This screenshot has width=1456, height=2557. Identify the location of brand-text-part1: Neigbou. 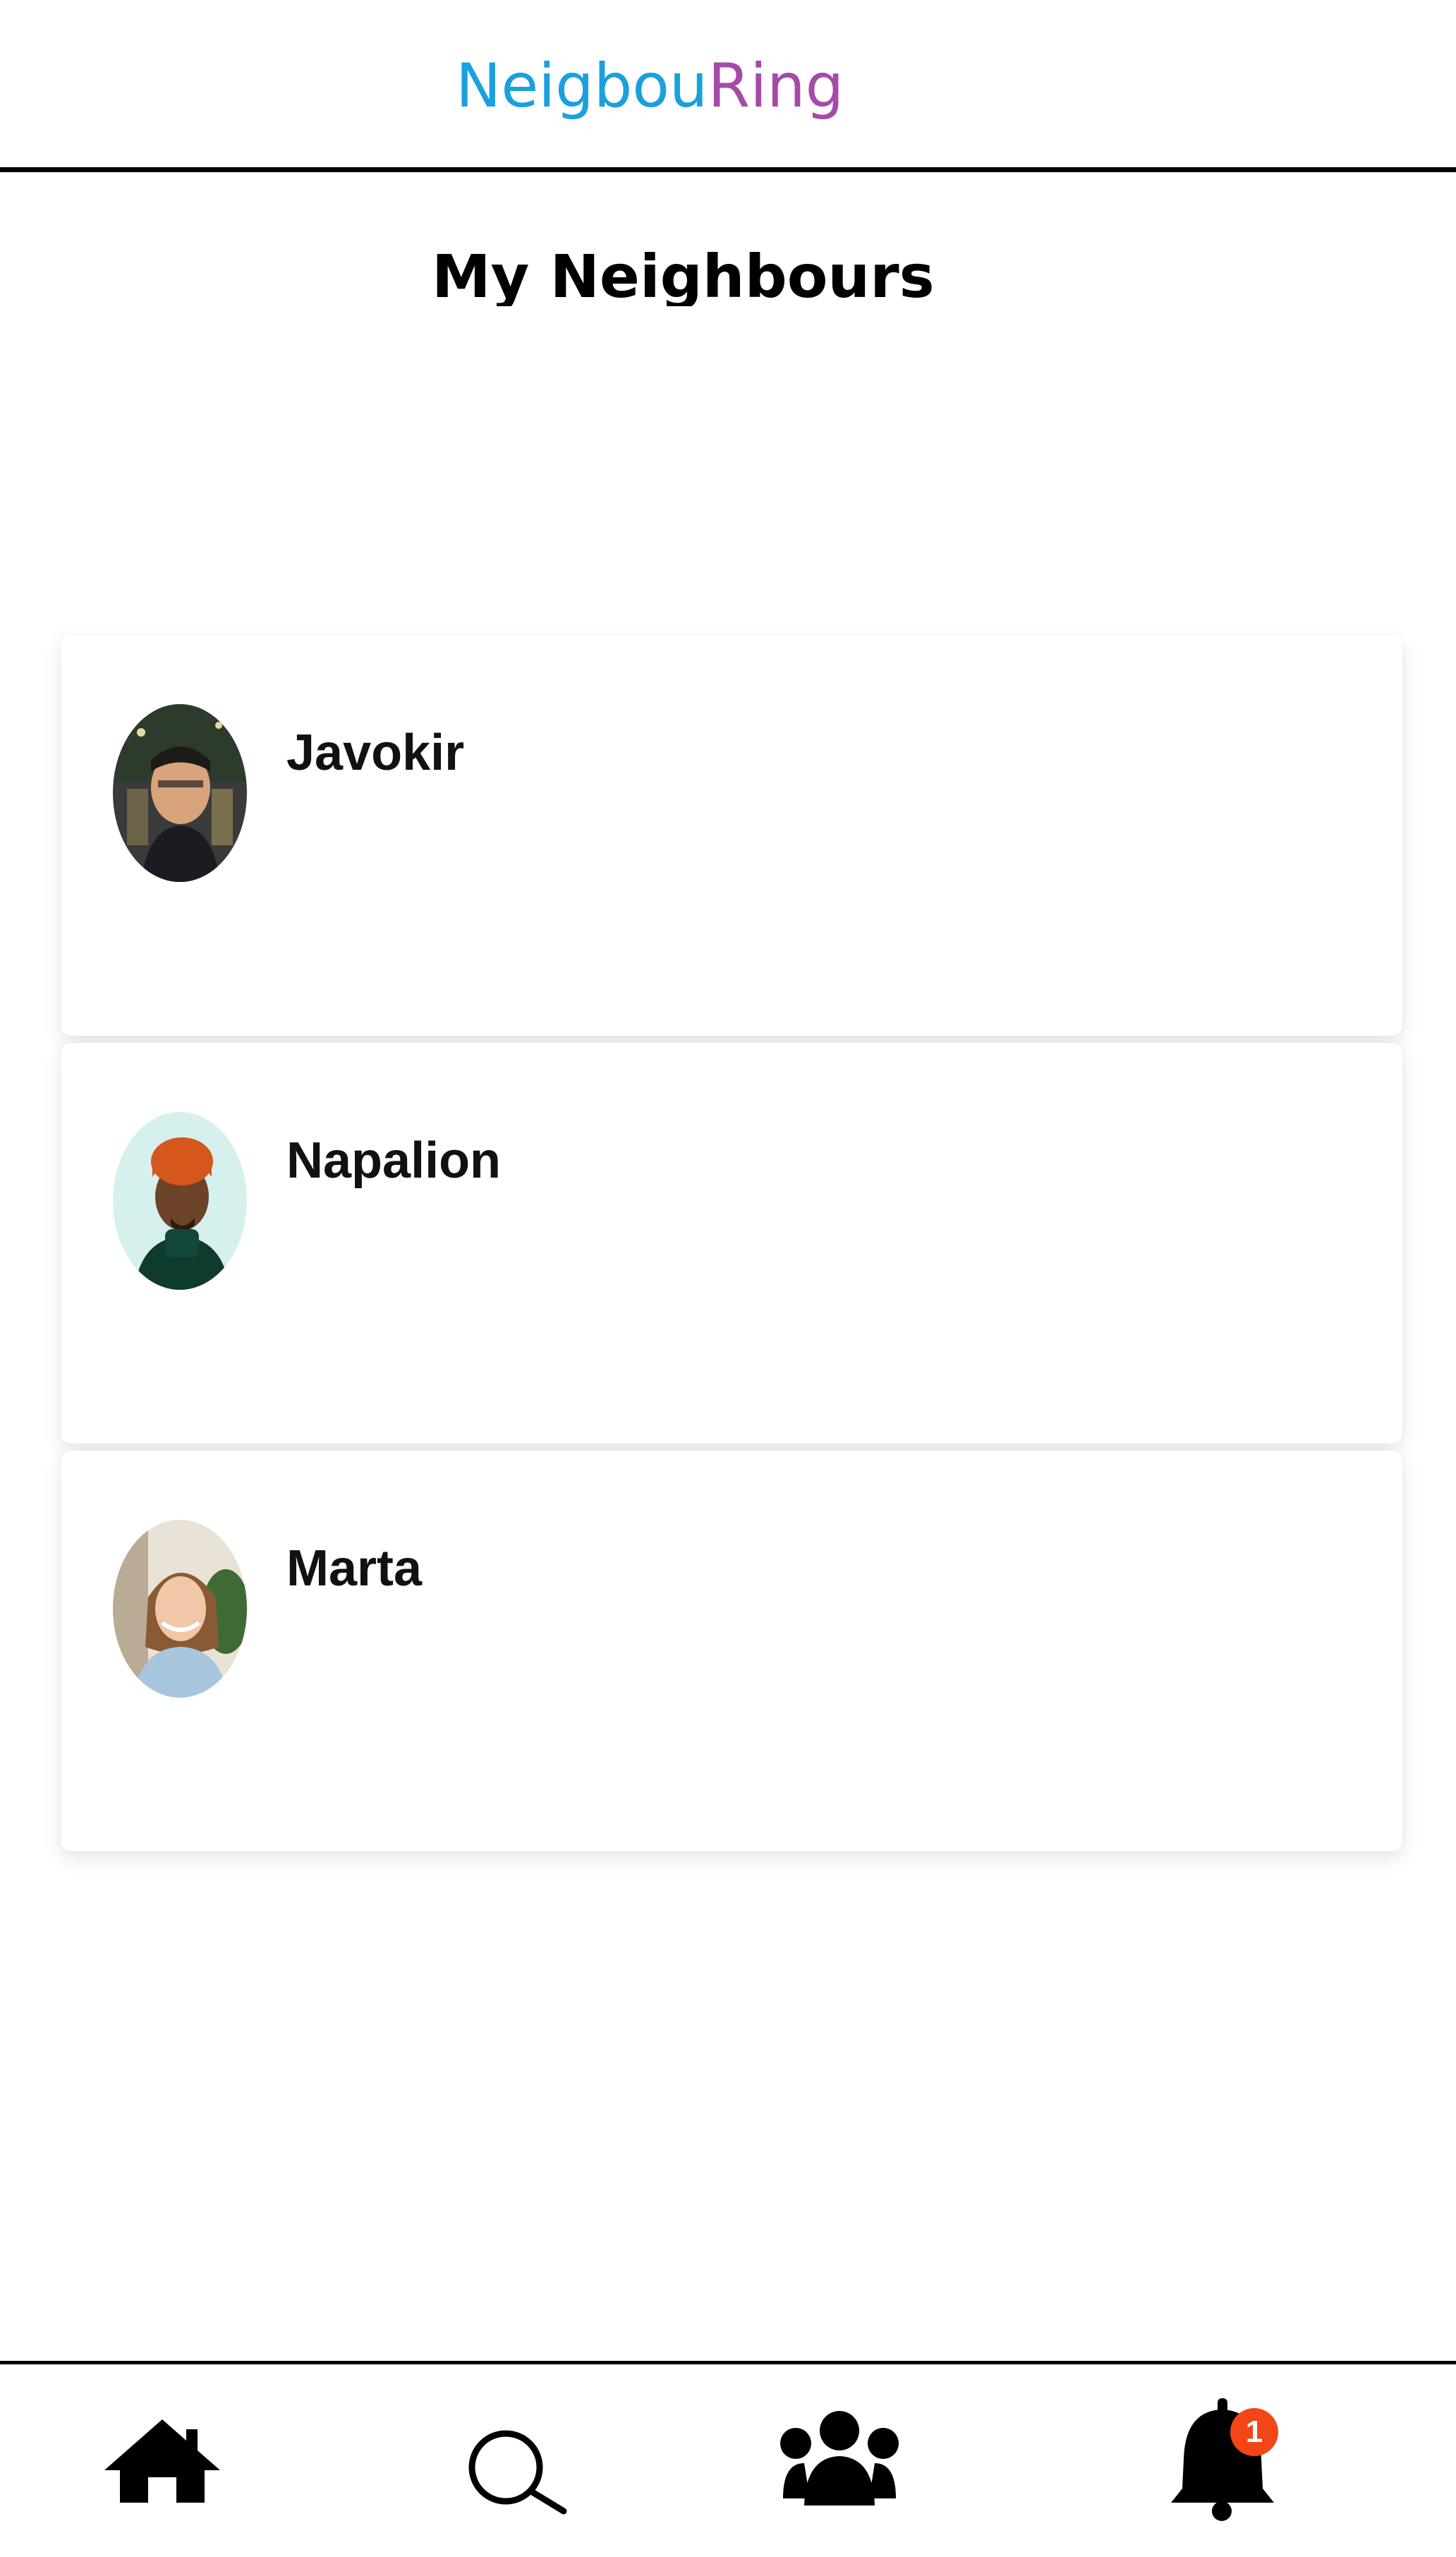
(582, 86).